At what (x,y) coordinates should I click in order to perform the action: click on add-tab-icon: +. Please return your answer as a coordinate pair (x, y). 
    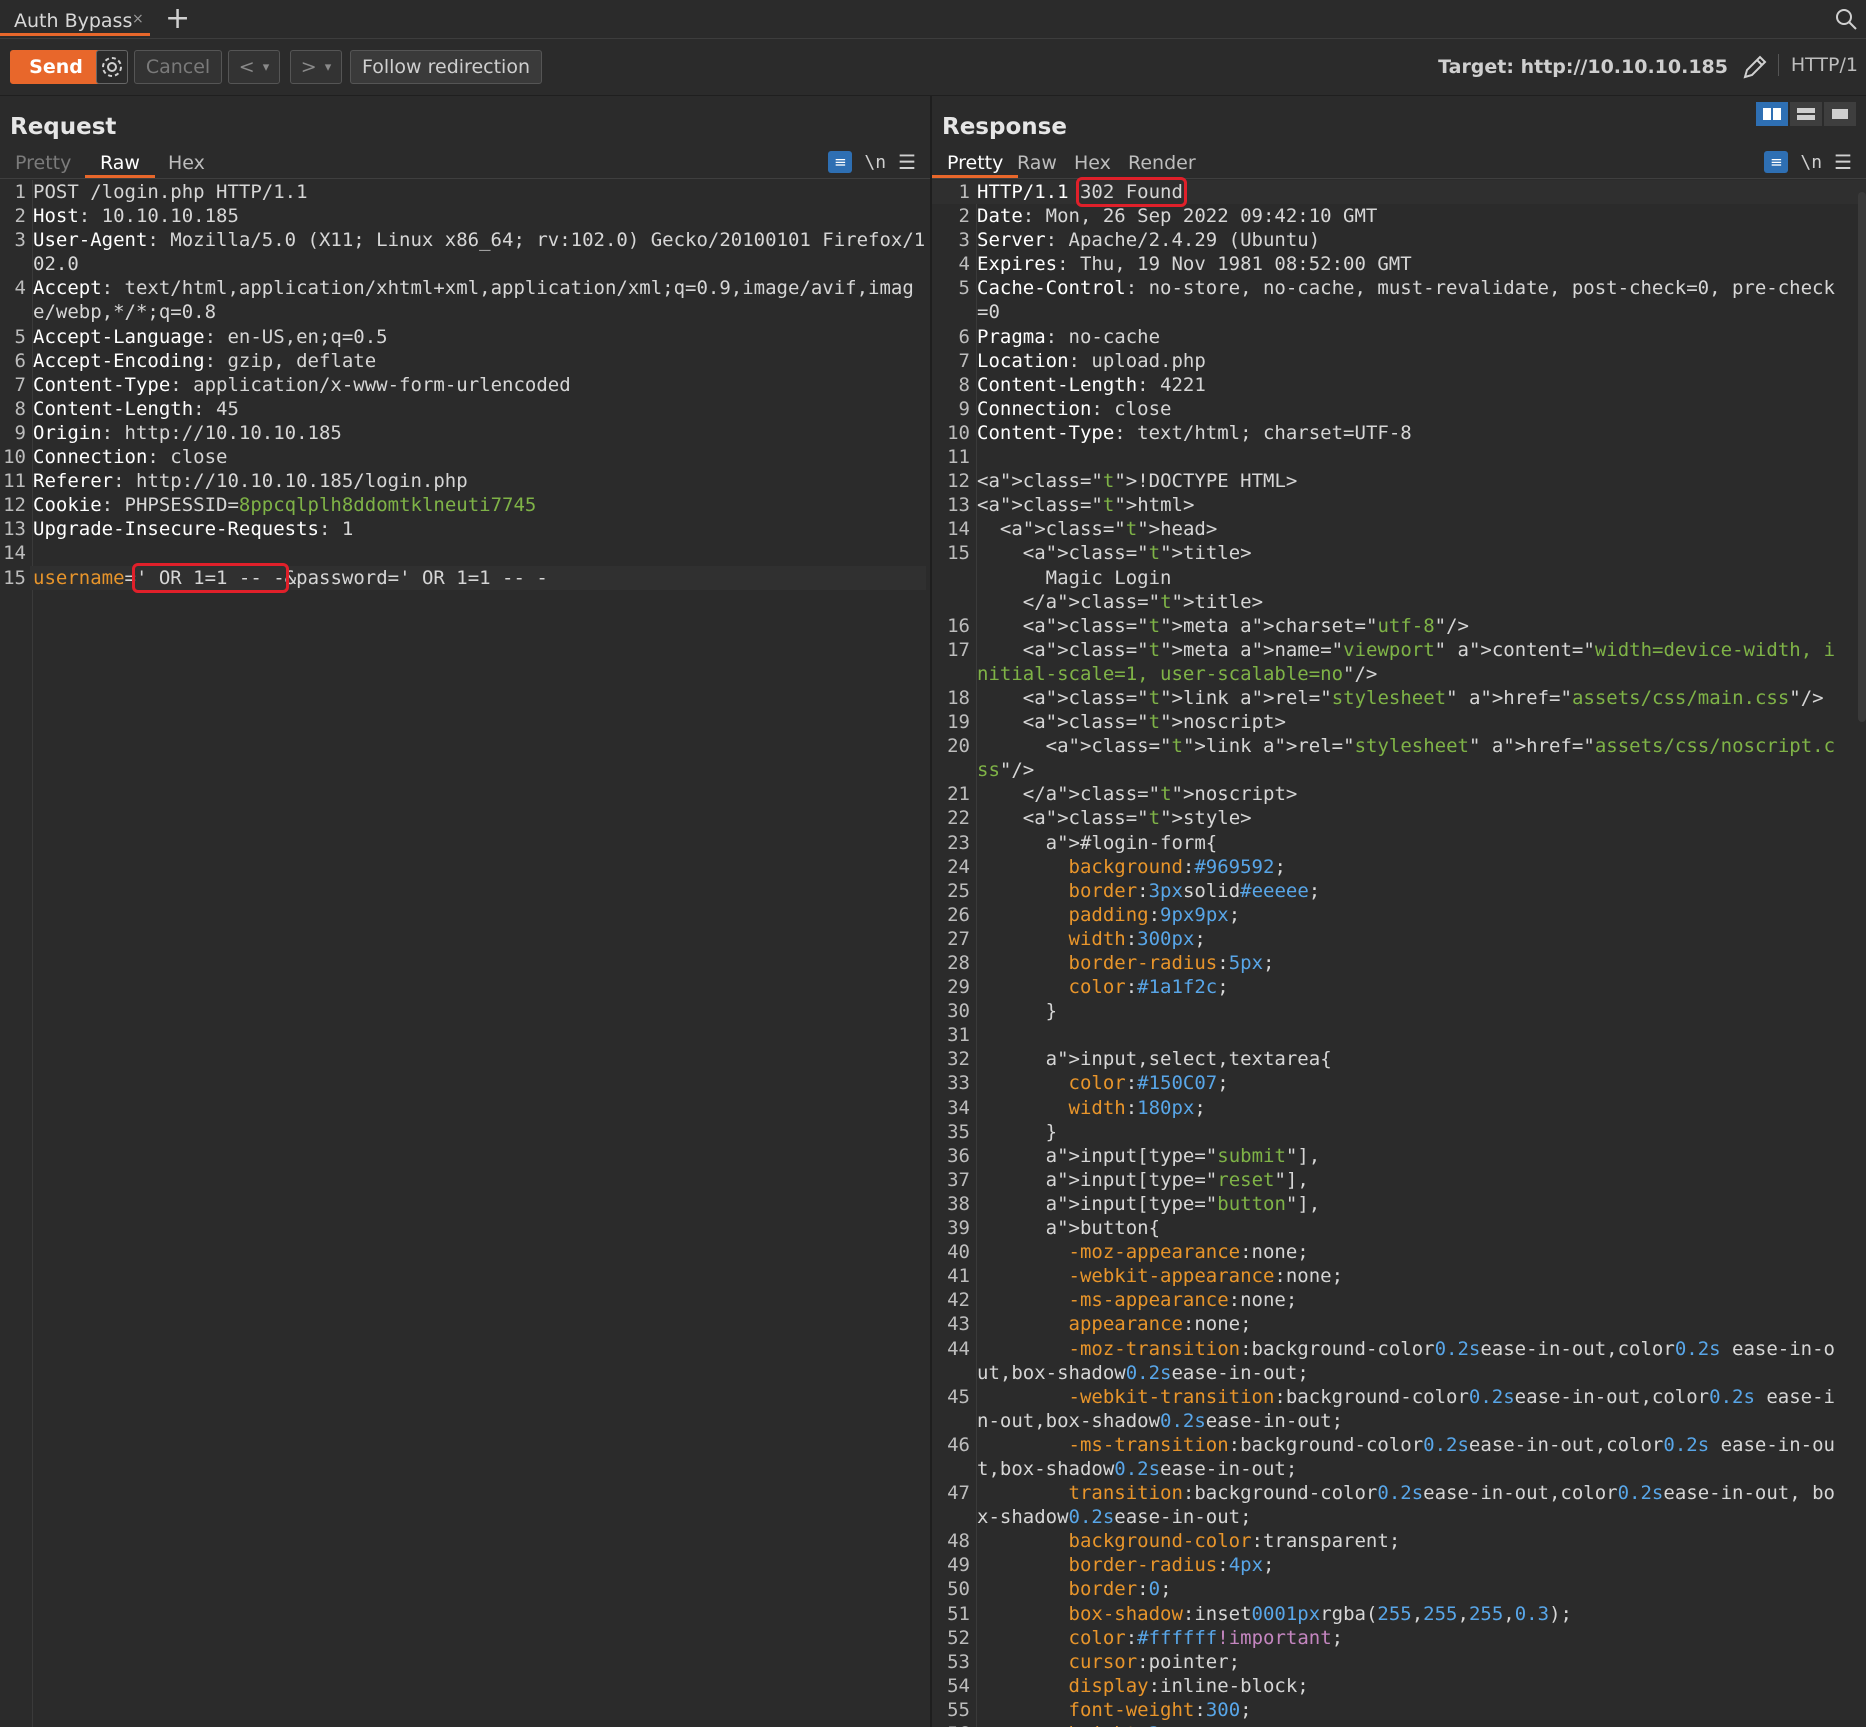
    Looking at the image, I should click on (177, 19).